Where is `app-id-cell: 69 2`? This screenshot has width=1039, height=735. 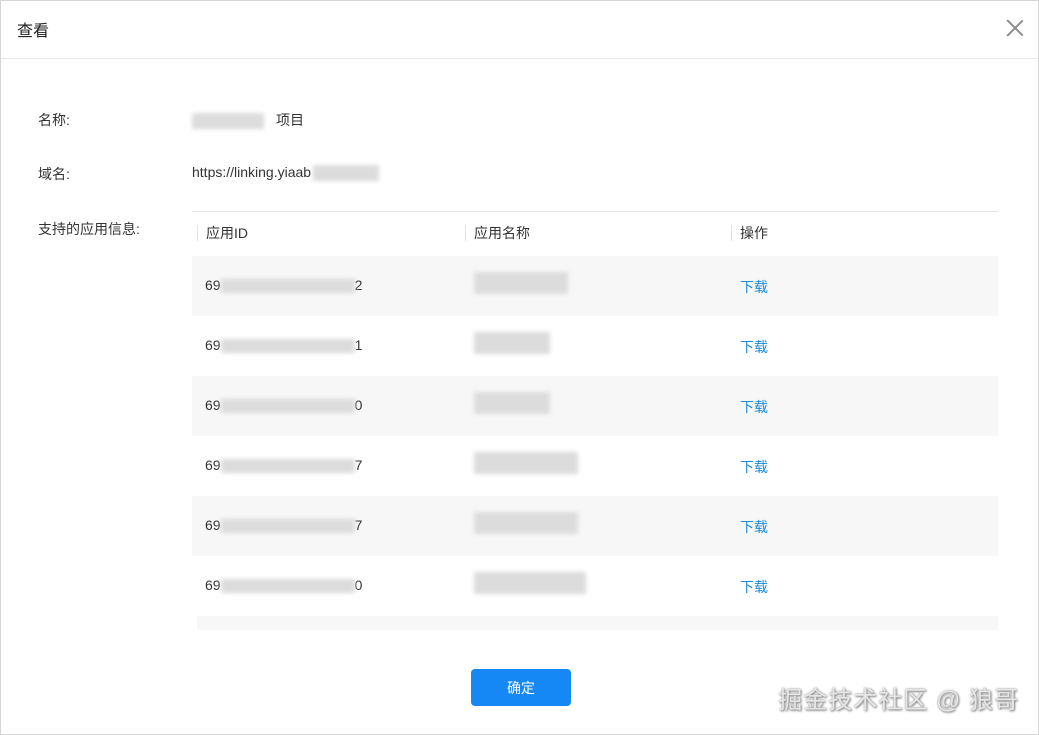 app-id-cell: 69 2 is located at coordinates (284, 285).